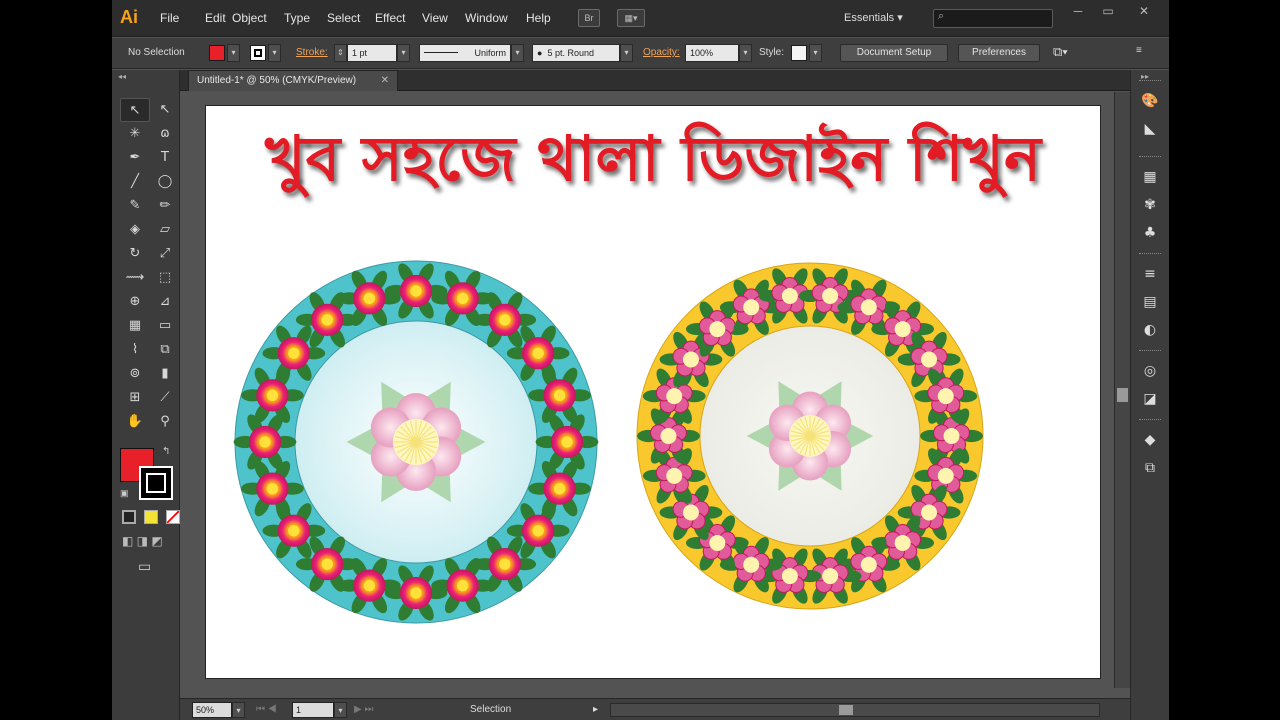  What do you see at coordinates (1150, 371) in the screenshot?
I see `appearance-icon: ◎` at bounding box center [1150, 371].